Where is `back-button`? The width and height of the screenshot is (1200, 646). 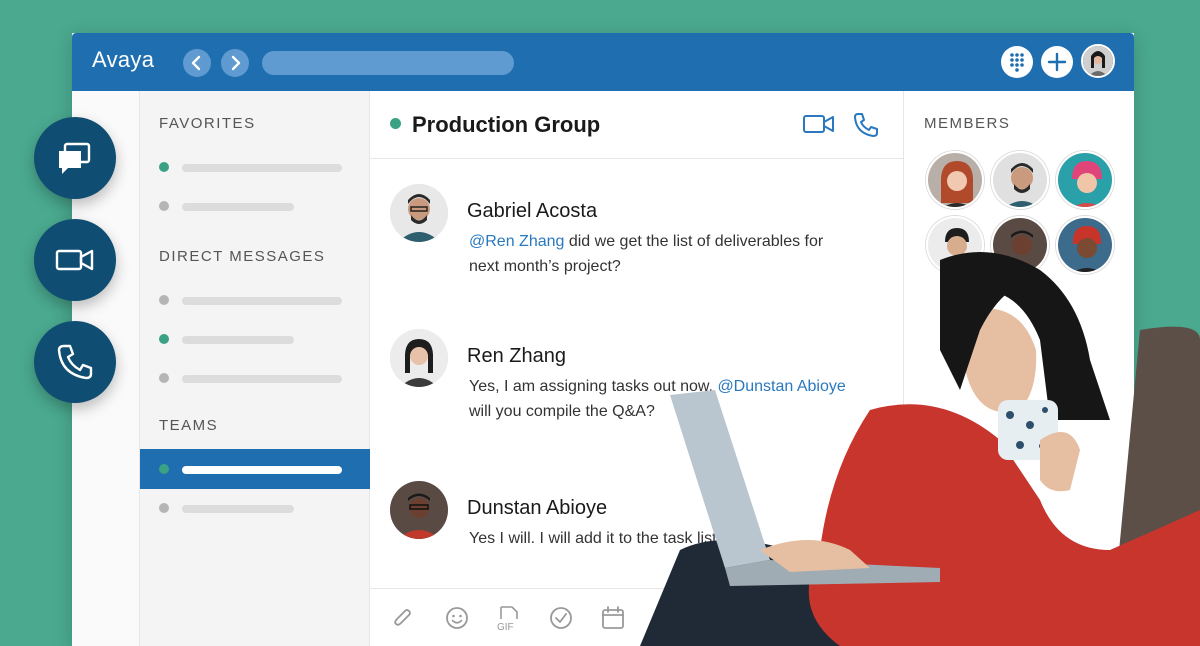 back-button is located at coordinates (197, 63).